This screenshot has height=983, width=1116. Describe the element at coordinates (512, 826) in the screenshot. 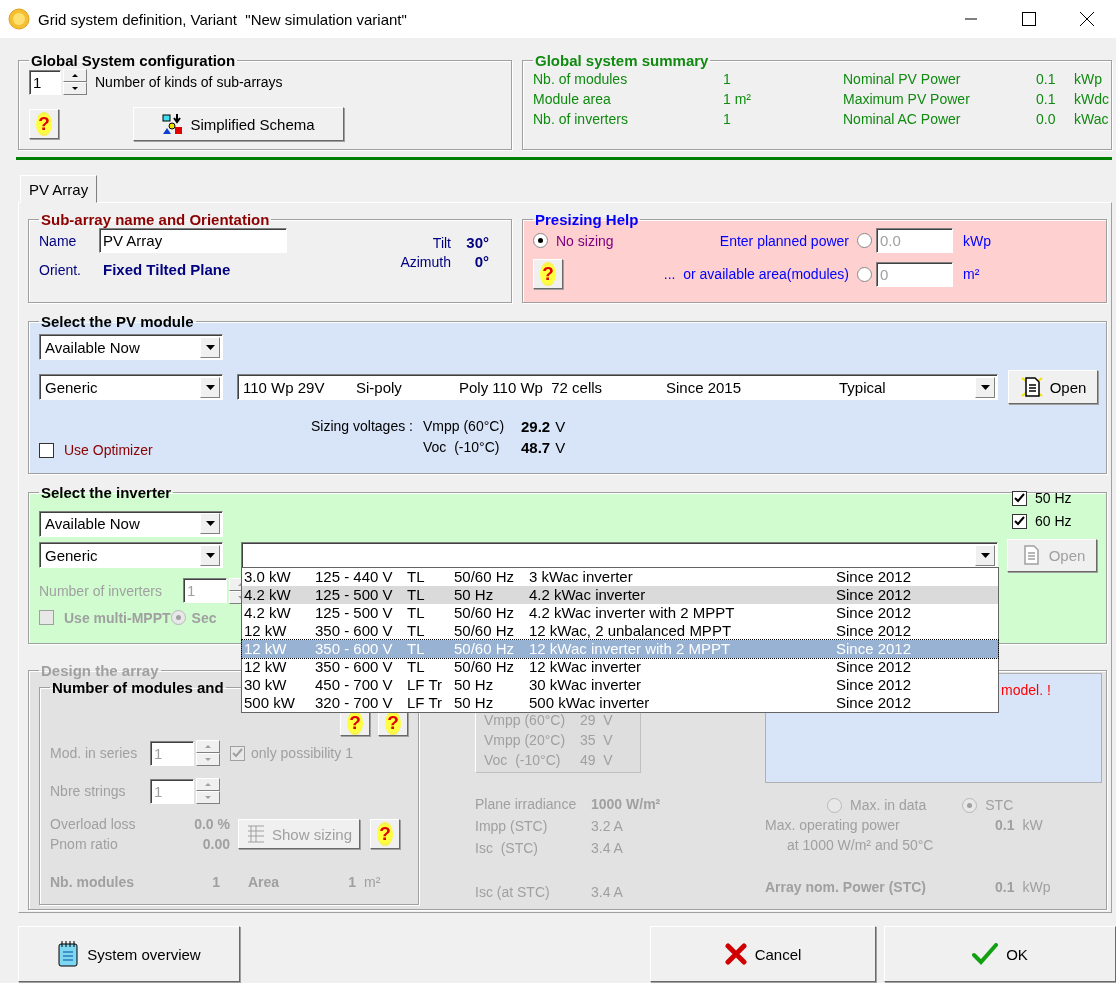

I see `label: Impp (STC)` at that location.